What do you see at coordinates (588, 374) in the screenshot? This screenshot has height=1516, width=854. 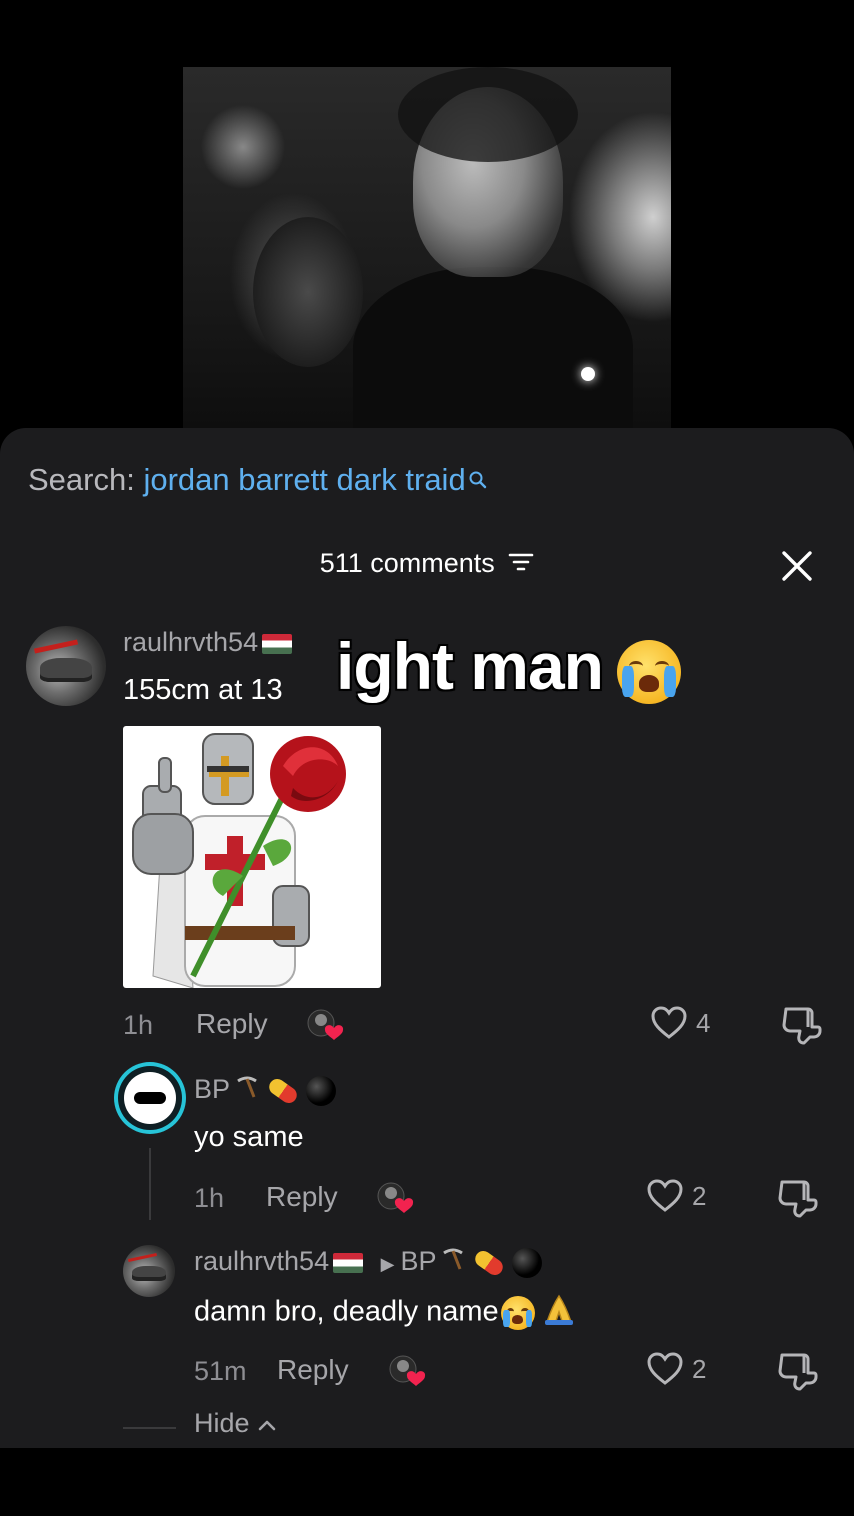 I see `video-light` at bounding box center [588, 374].